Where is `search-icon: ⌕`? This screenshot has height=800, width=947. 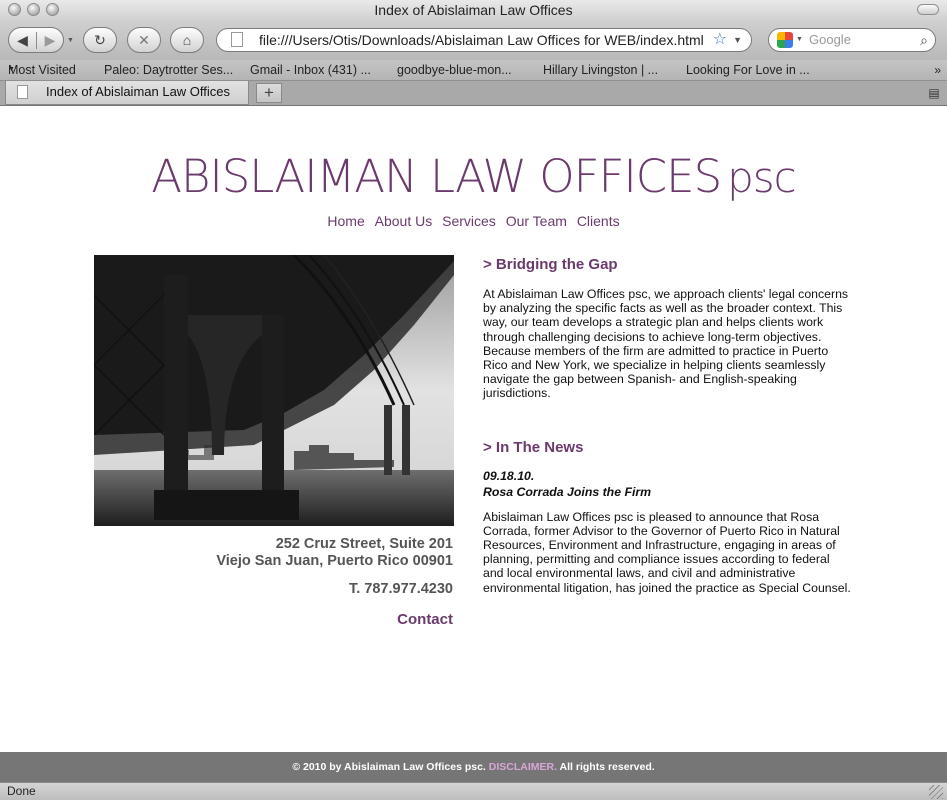 search-icon: ⌕ is located at coordinates (924, 40).